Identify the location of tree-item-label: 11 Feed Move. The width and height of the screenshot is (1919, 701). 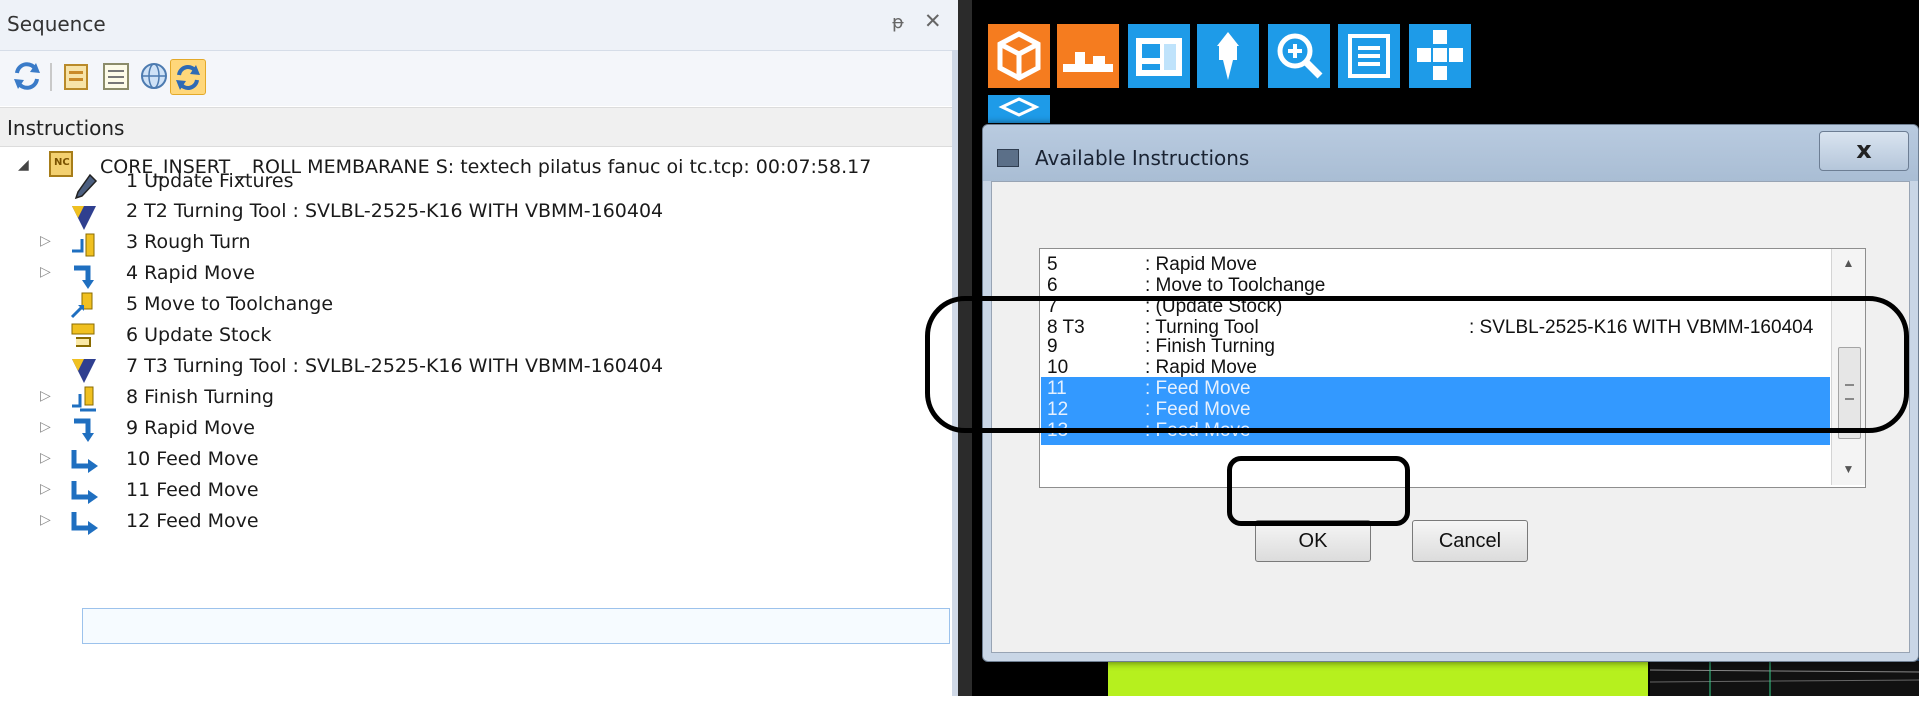
(192, 490).